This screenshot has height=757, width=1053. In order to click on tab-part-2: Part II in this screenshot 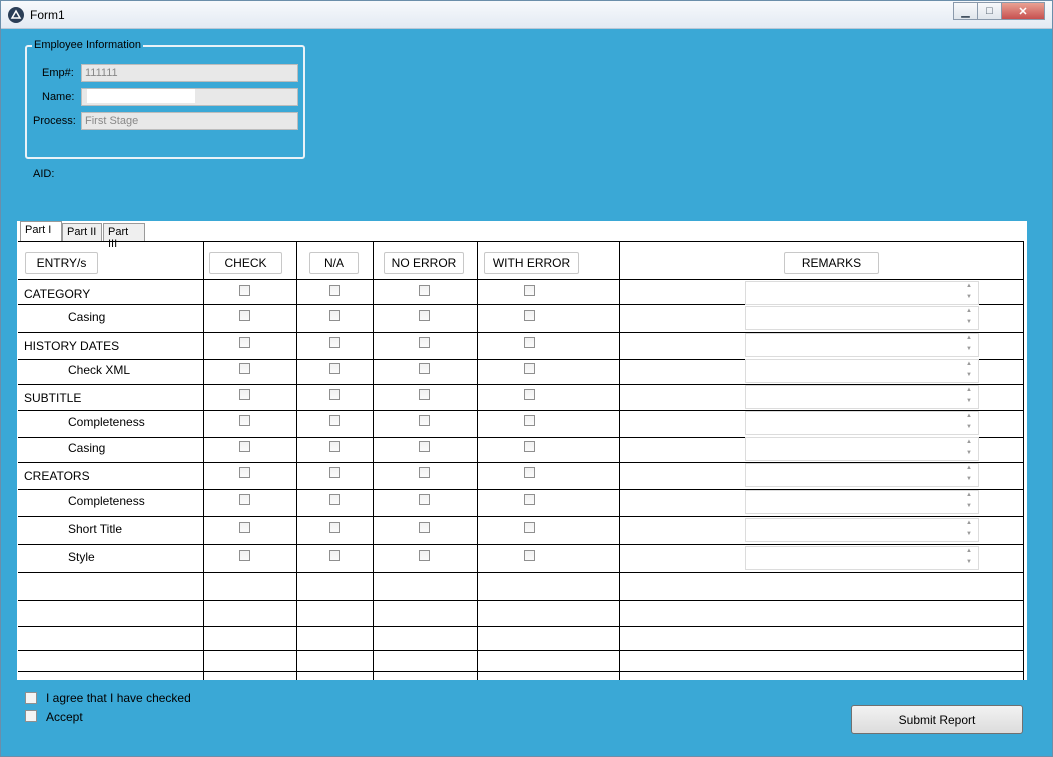, I will do `click(82, 232)`.